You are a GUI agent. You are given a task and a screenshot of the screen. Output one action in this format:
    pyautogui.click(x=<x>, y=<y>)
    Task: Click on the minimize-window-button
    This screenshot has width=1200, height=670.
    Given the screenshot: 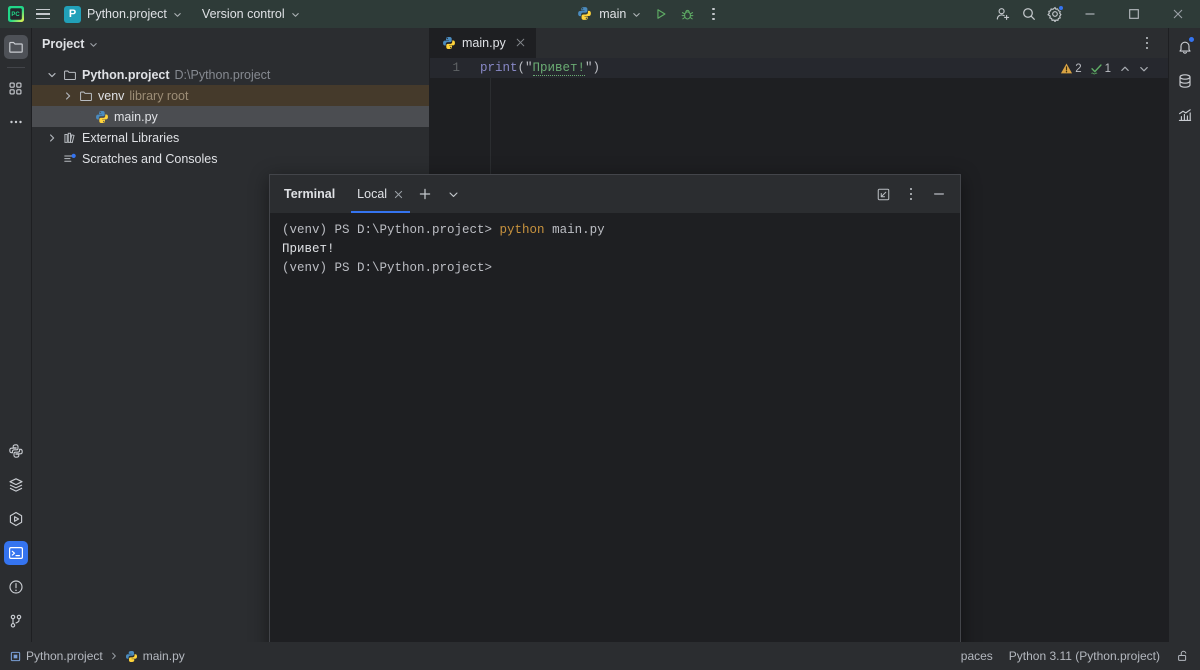 What is the action you would take?
    pyautogui.click(x=1090, y=14)
    